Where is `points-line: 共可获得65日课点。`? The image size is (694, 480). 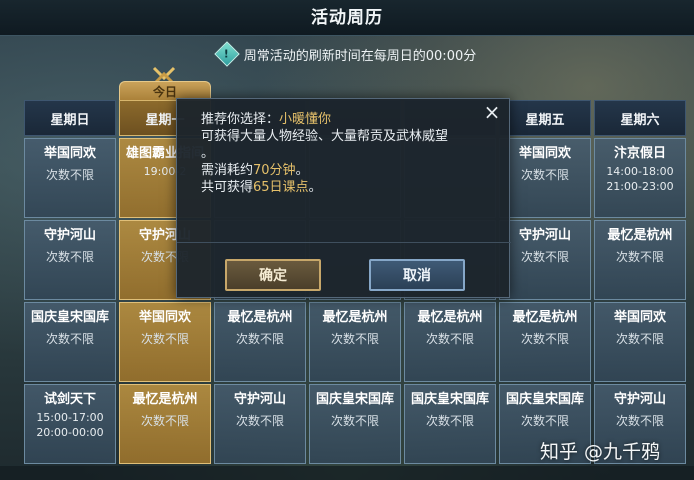 points-line: 共可获得65日课点。 is located at coordinates (261, 187).